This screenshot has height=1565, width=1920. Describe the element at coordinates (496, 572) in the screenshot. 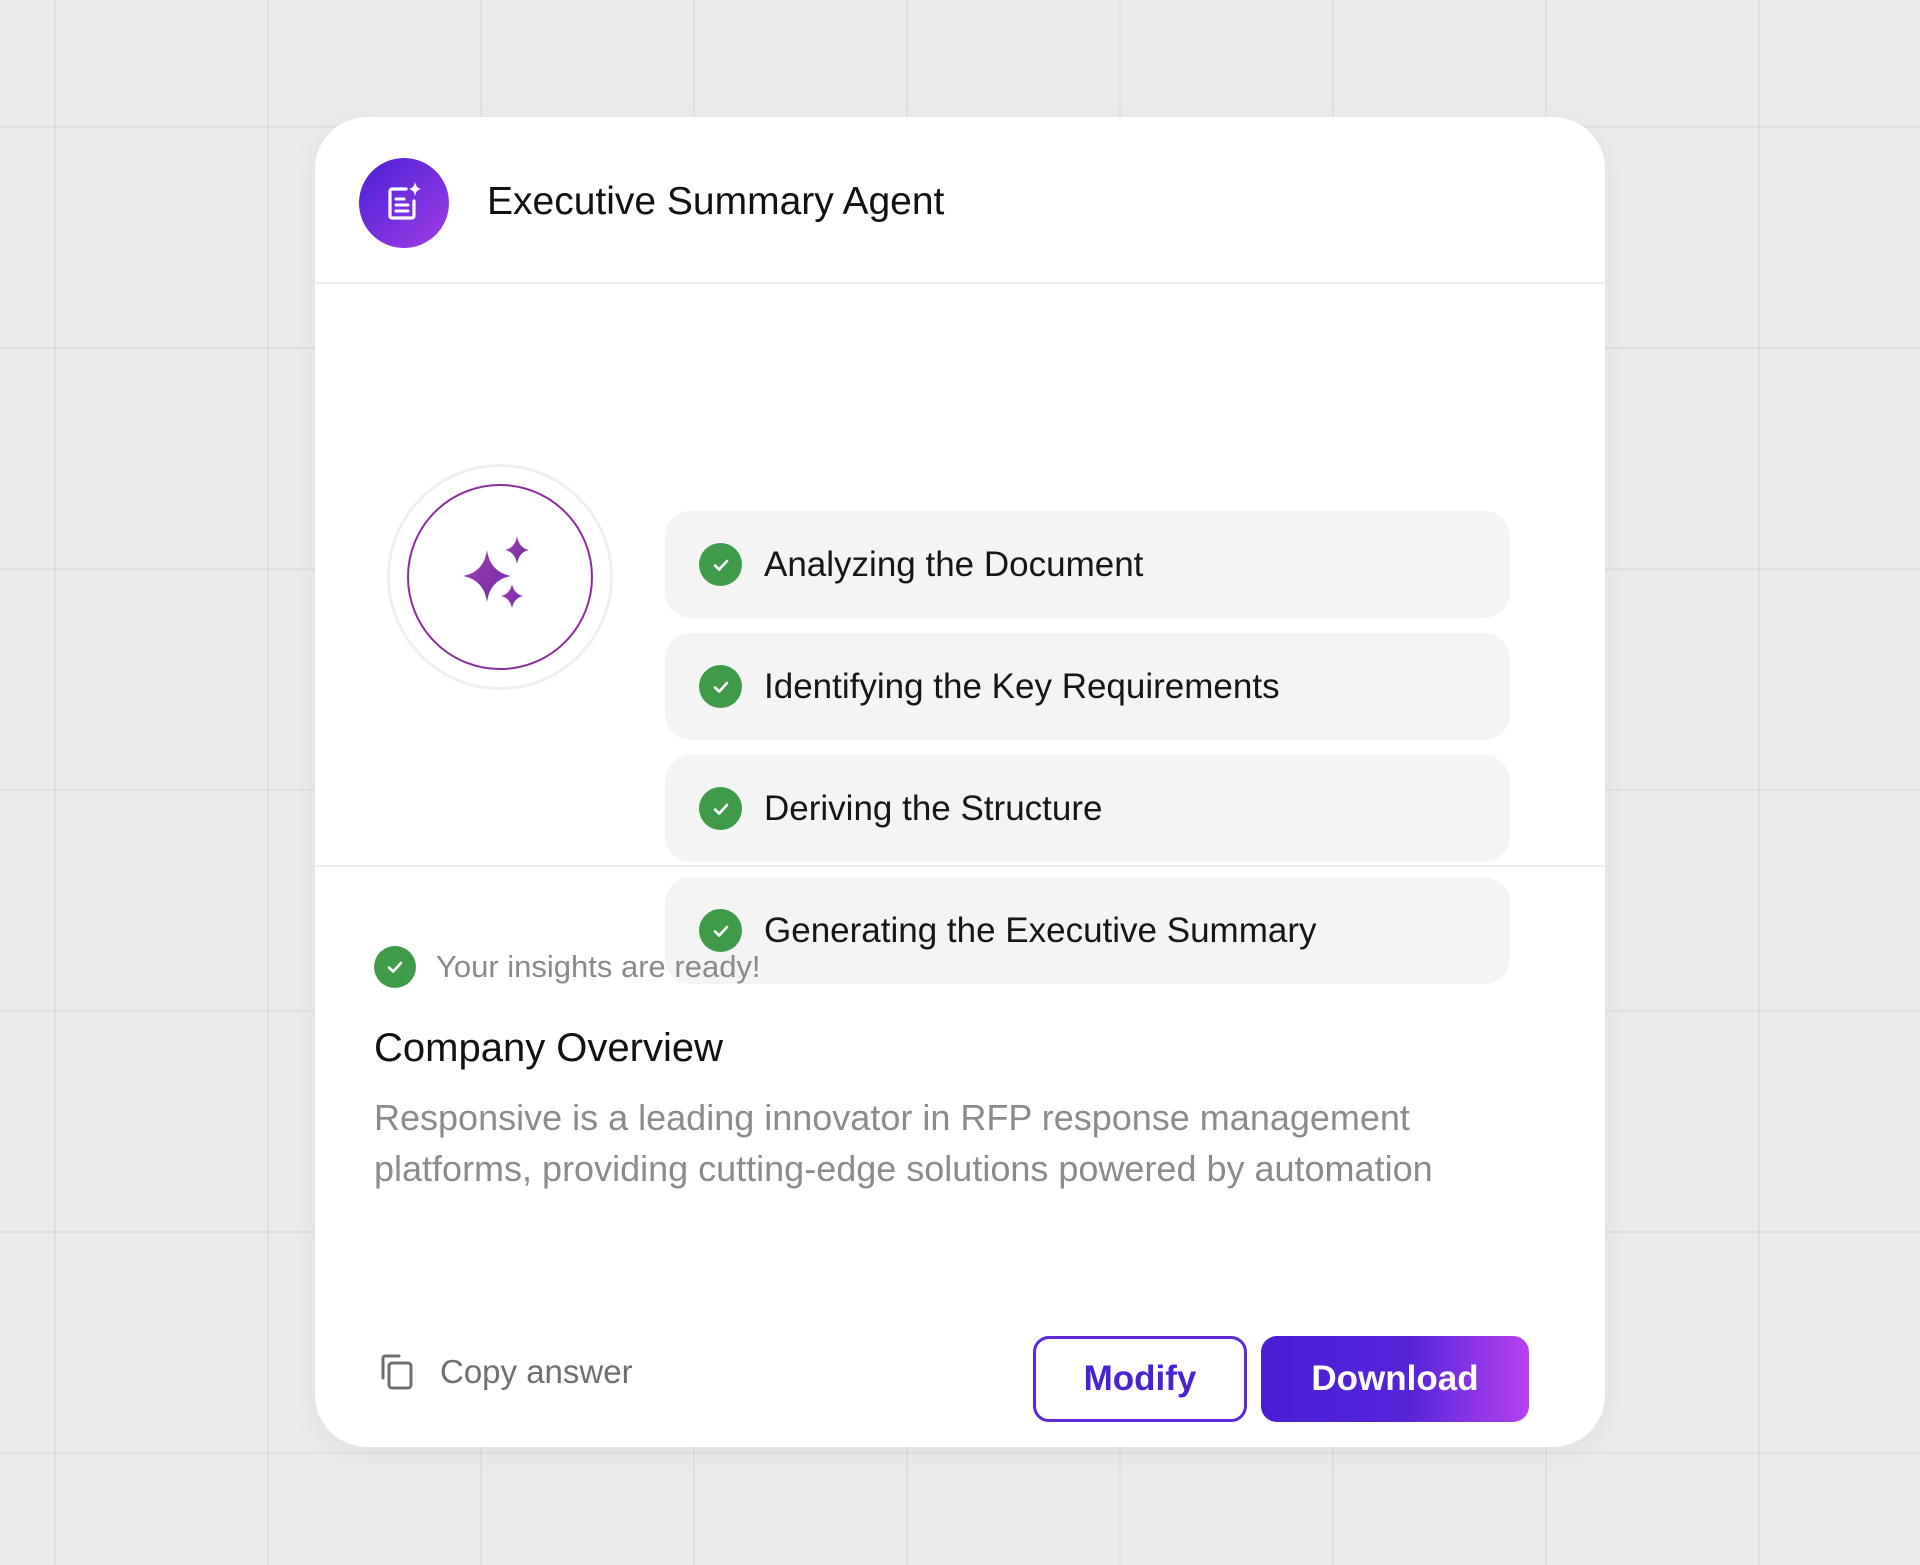

I see `sparkles-icon` at that location.